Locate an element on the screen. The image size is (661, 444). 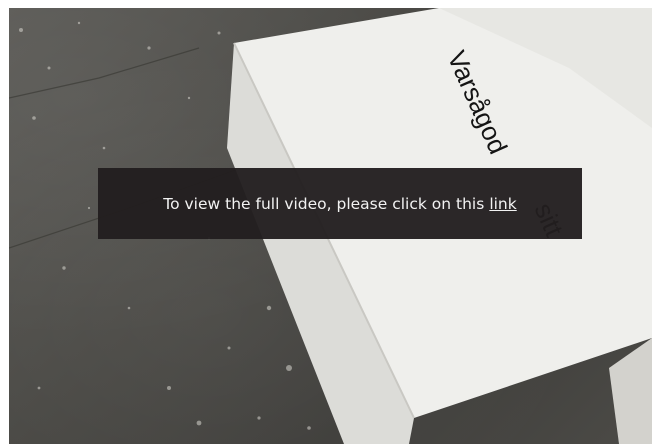
full-video-link: link is located at coordinates (502, 204).